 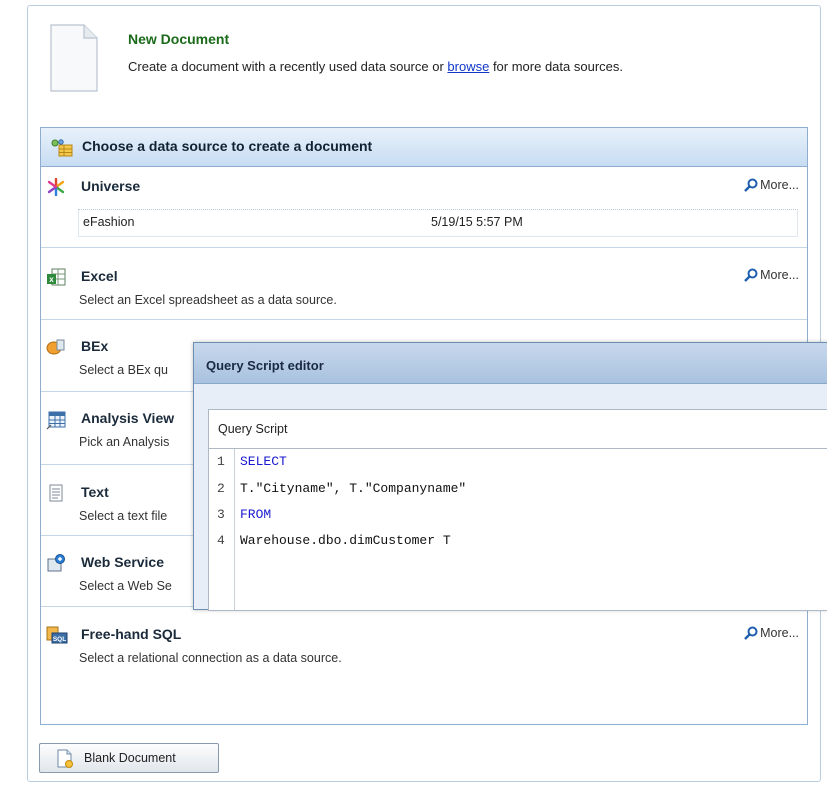 I want to click on query-script-header: Query Script, so click(x=518, y=429).